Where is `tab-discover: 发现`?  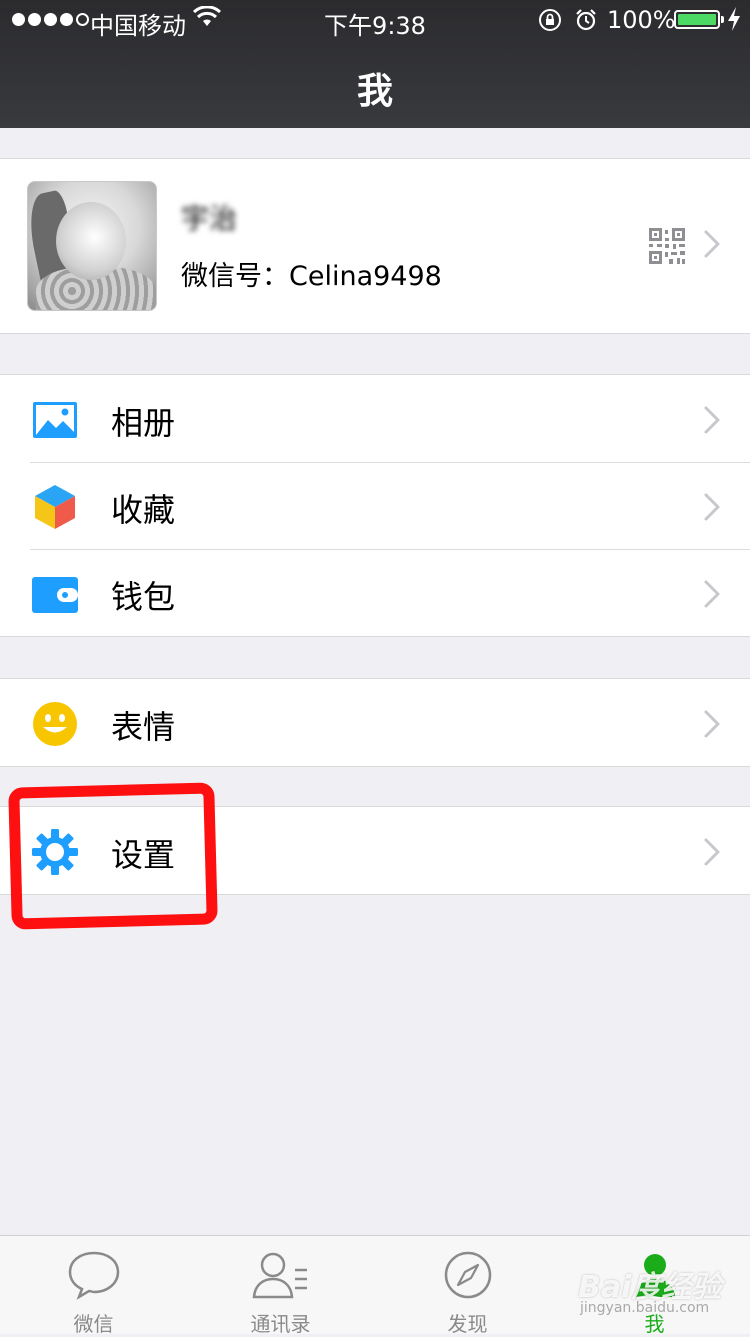 tab-discover: 发现 is located at coordinates (467, 1286).